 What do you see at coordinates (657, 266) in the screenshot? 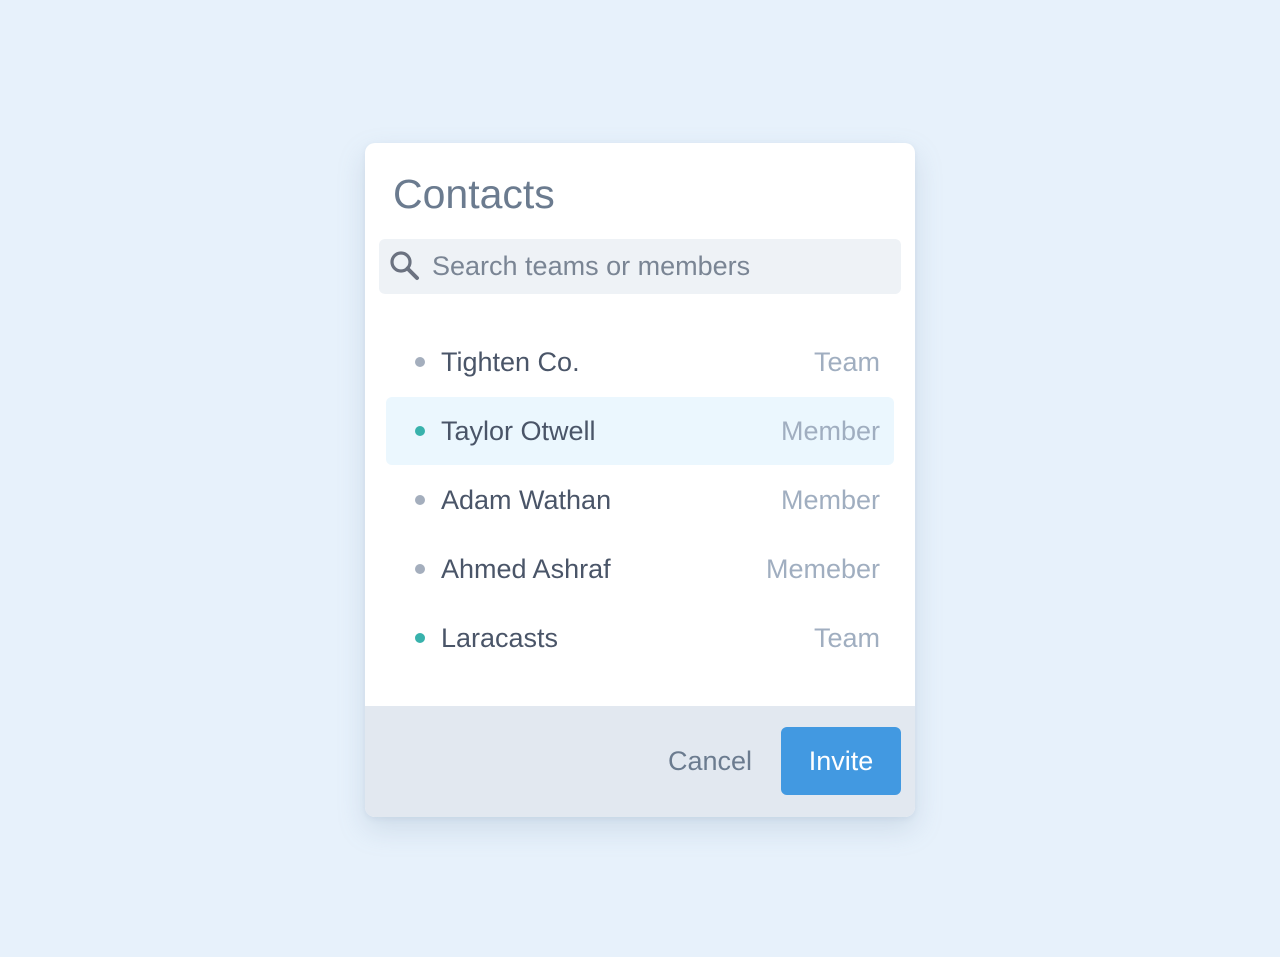
I see `search-input` at bounding box center [657, 266].